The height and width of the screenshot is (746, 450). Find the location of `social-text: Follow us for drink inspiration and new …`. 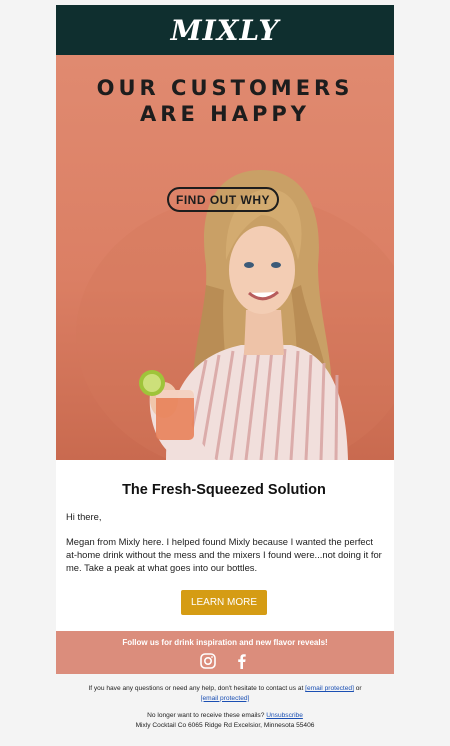

social-text: Follow us for drink inspiration and new … is located at coordinates (225, 642).